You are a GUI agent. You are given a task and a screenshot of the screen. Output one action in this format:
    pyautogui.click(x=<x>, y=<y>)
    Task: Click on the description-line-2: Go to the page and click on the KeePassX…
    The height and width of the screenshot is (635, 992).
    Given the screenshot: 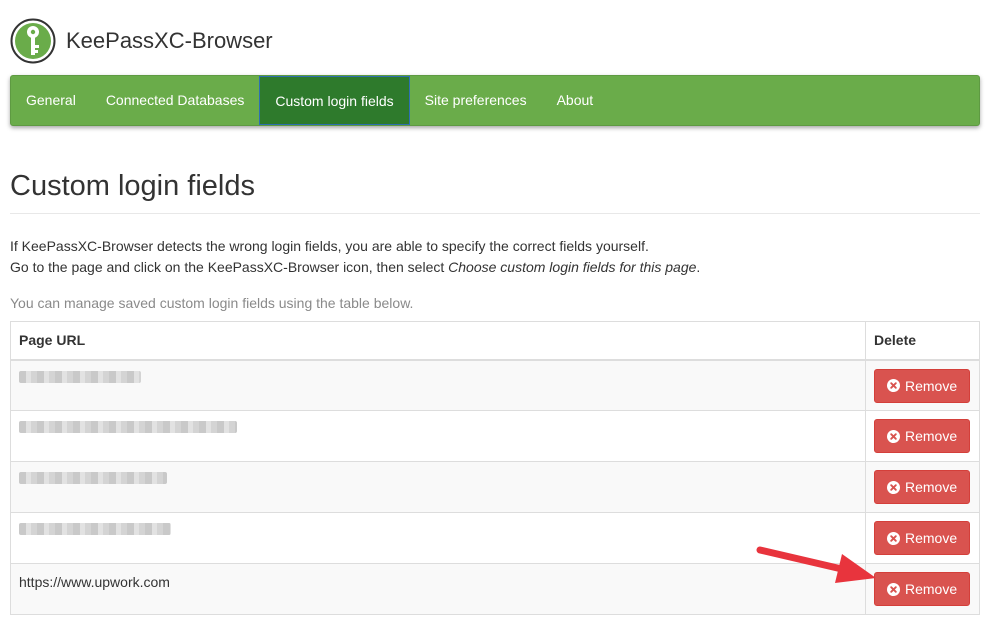 What is the action you would take?
    pyautogui.click(x=355, y=267)
    